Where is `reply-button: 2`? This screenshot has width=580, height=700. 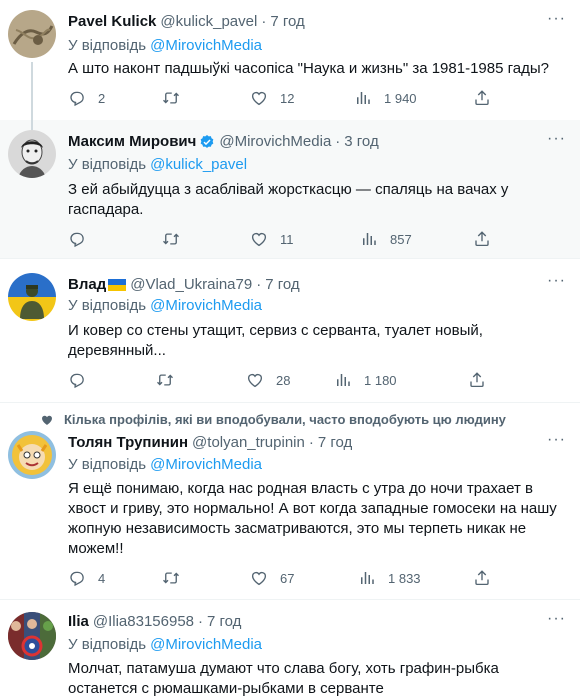
reply-button: 2 is located at coordinates (88, 98).